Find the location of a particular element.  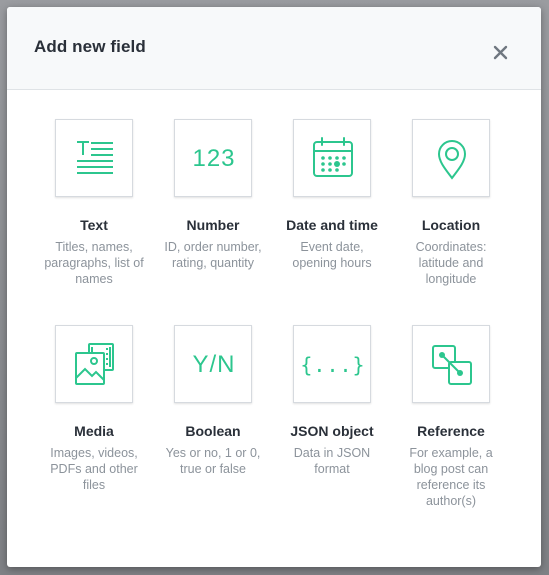

field-type-tile: Y/N is located at coordinates (213, 364).